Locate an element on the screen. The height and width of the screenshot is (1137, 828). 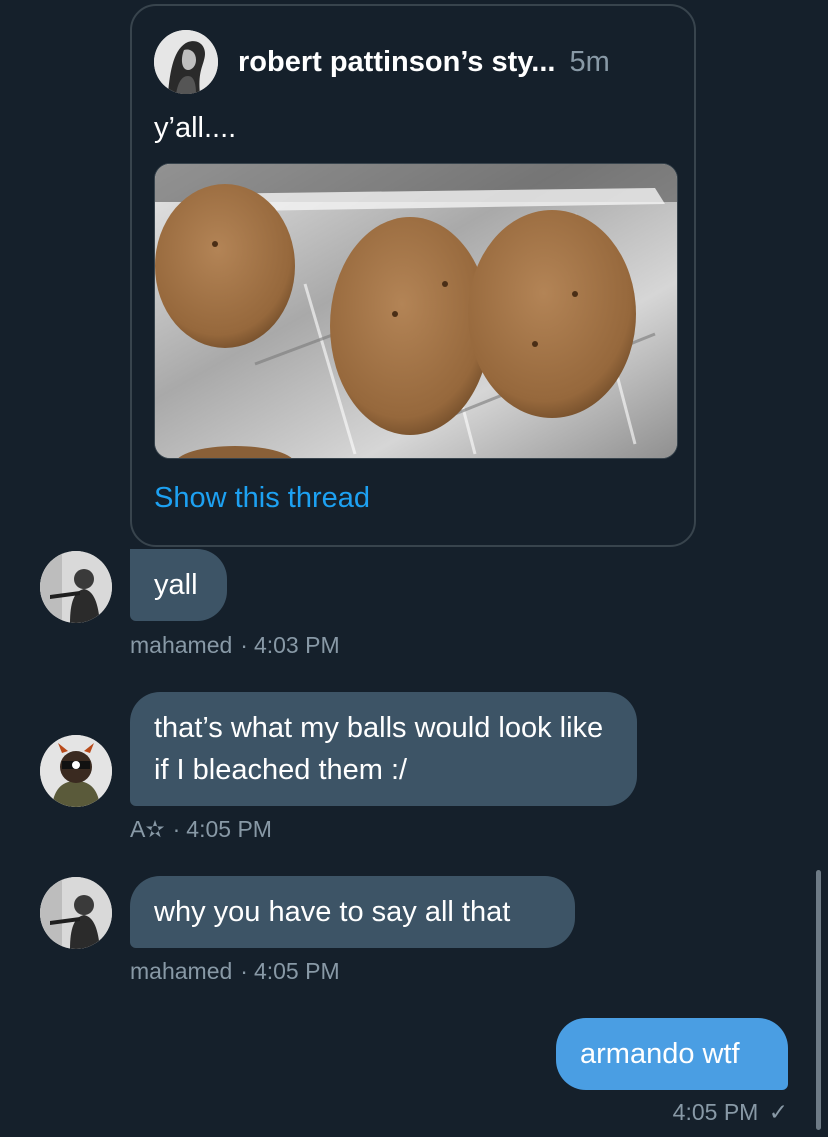
outgoing-message-bubble: armando wtf is located at coordinates (672, 1054).